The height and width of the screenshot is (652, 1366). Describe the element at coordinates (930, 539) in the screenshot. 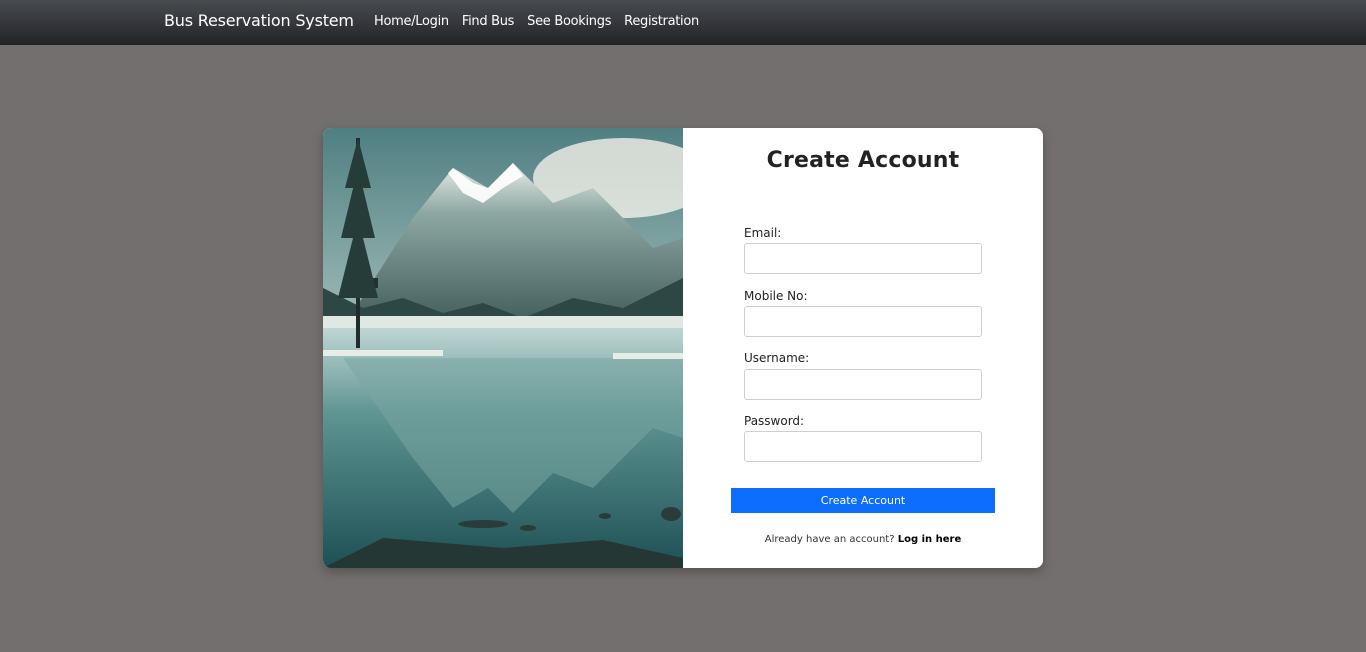

I see `login-link: Log in here` at that location.